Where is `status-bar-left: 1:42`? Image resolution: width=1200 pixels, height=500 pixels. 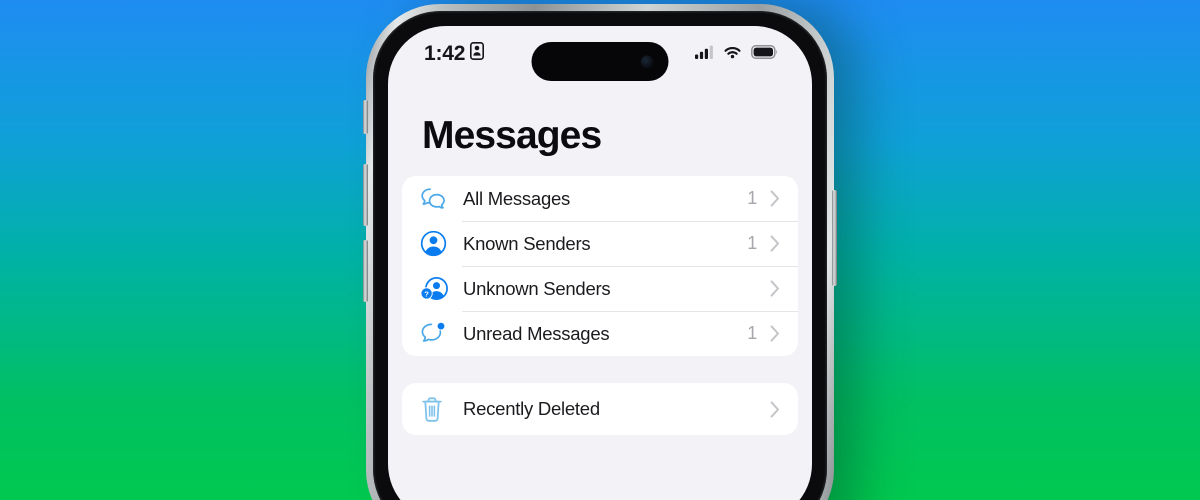
status-bar-left: 1:42 is located at coordinates (454, 53).